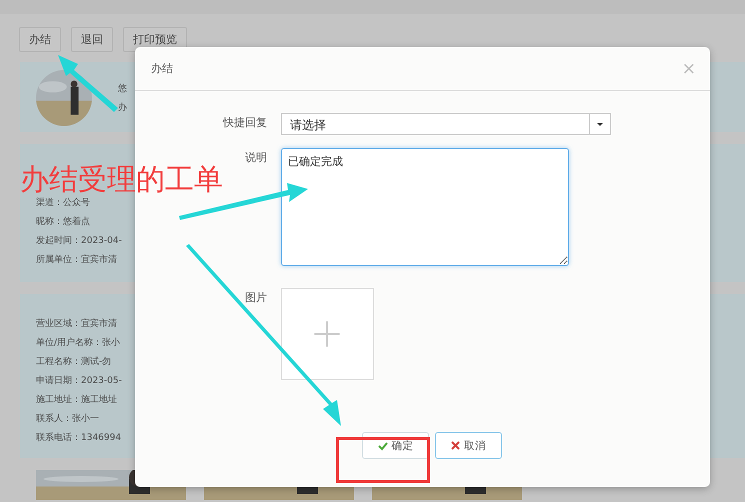 The image size is (745, 502). Describe the element at coordinates (77, 400) in the screenshot. I see `card-text: 施工地址：施工地址` at that location.